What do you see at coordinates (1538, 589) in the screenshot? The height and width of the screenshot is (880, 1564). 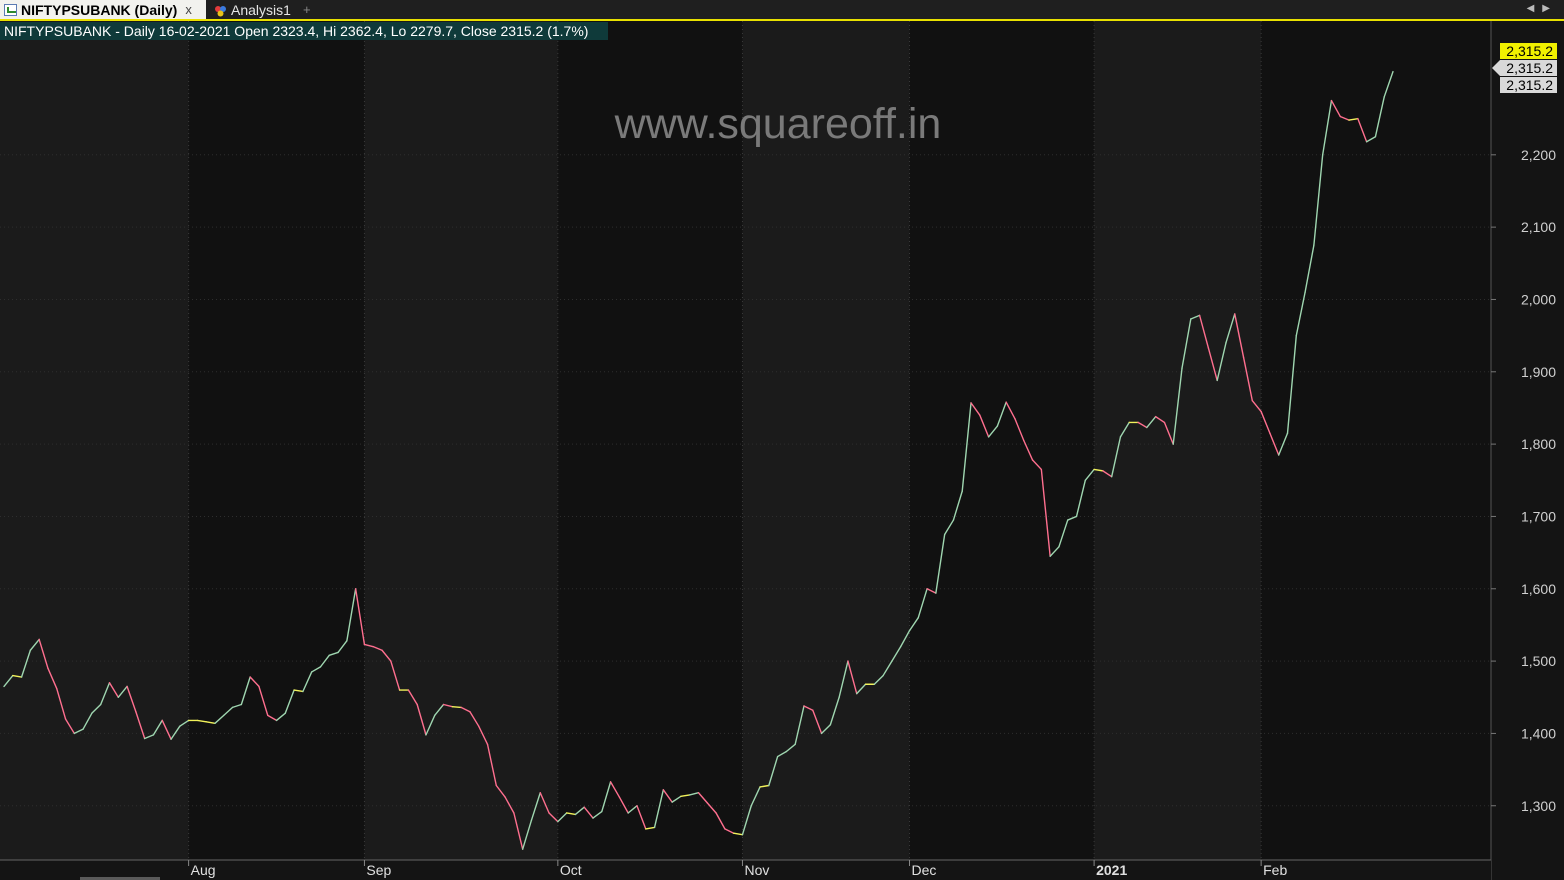 I see `y-tick-label: 1,600` at bounding box center [1538, 589].